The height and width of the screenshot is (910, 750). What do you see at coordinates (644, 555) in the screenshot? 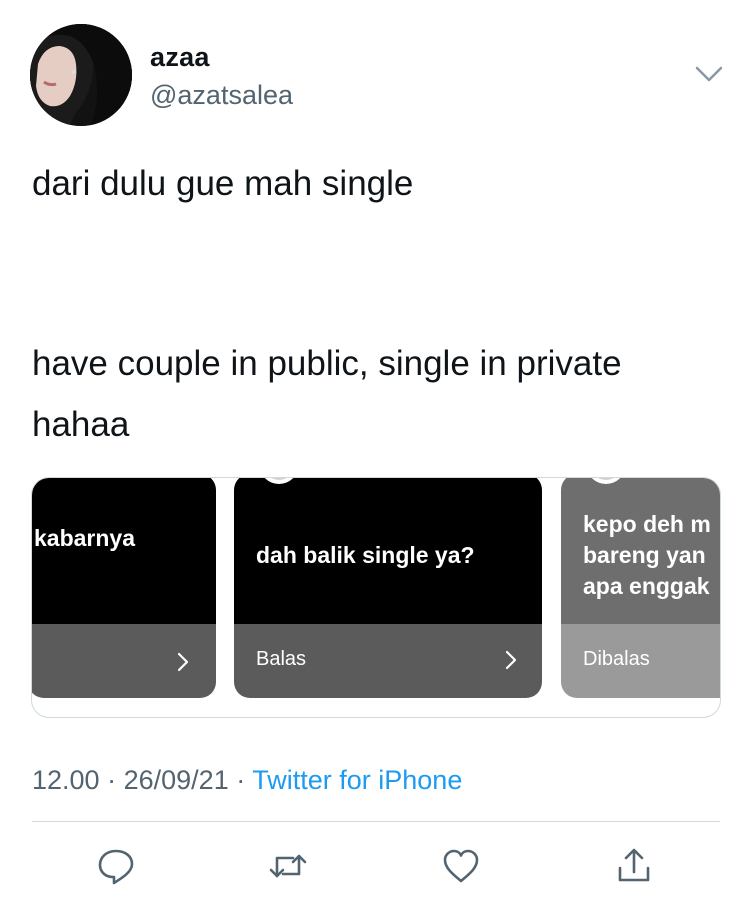
I see `card-message-line-2: bareng yan` at bounding box center [644, 555].